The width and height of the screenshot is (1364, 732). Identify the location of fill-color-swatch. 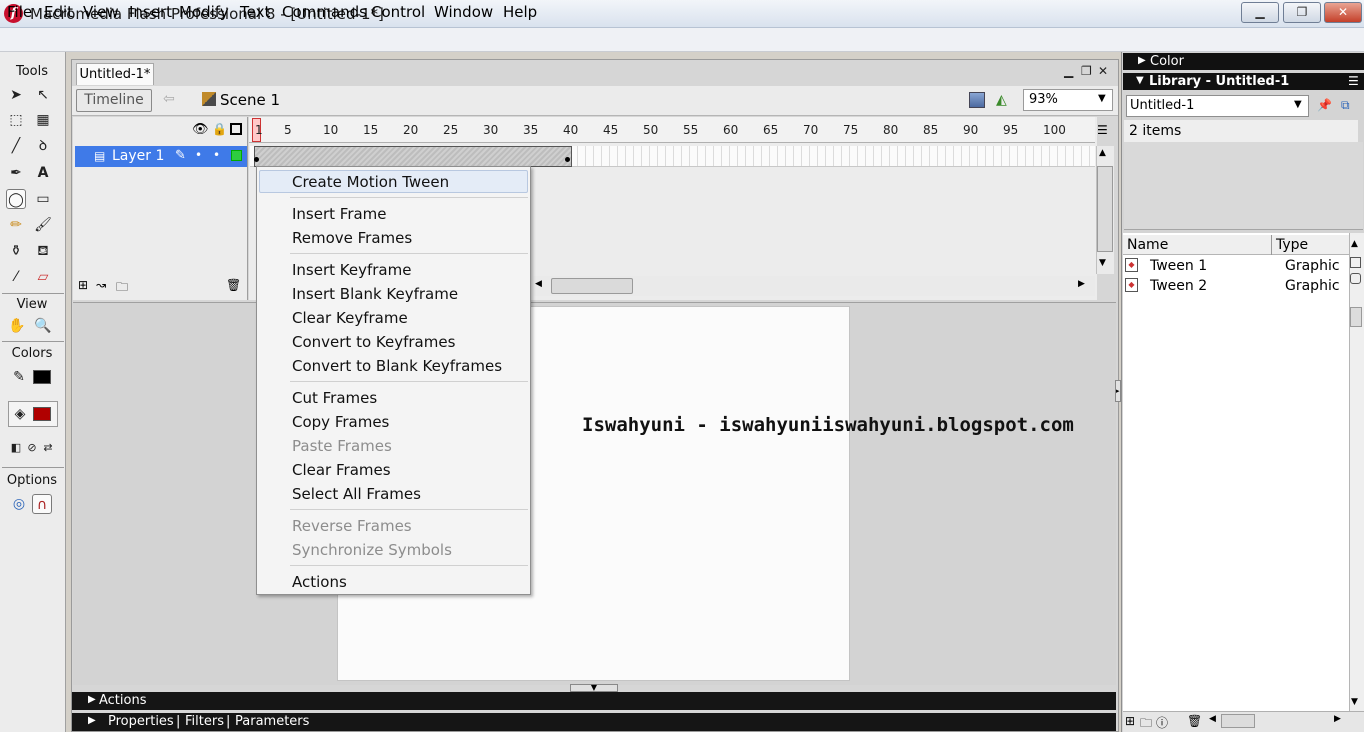
(42, 414).